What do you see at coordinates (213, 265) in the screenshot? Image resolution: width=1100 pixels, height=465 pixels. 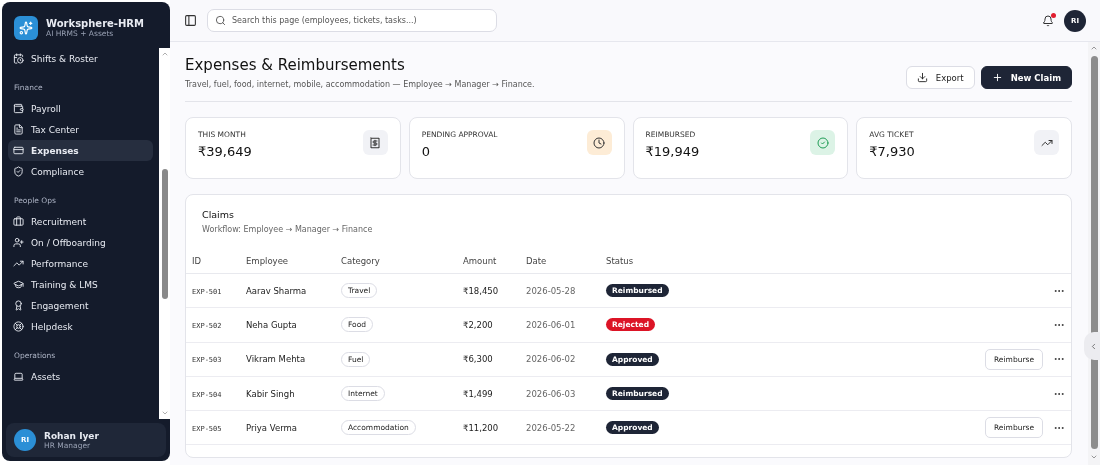 I see `column-header: ID` at bounding box center [213, 265].